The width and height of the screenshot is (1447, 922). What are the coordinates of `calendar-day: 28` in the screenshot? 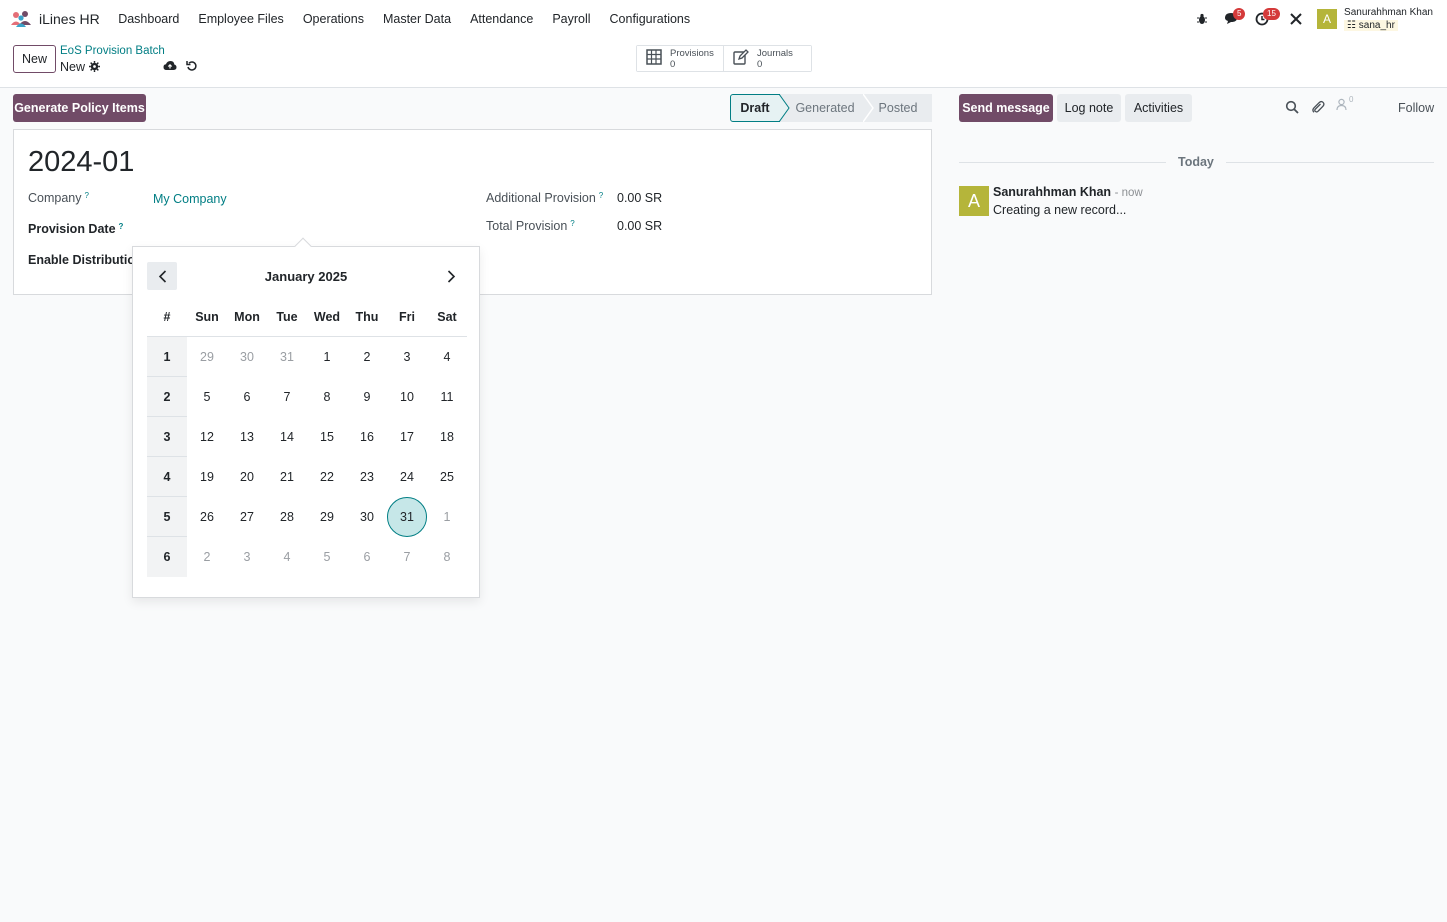 It's located at (287, 517).